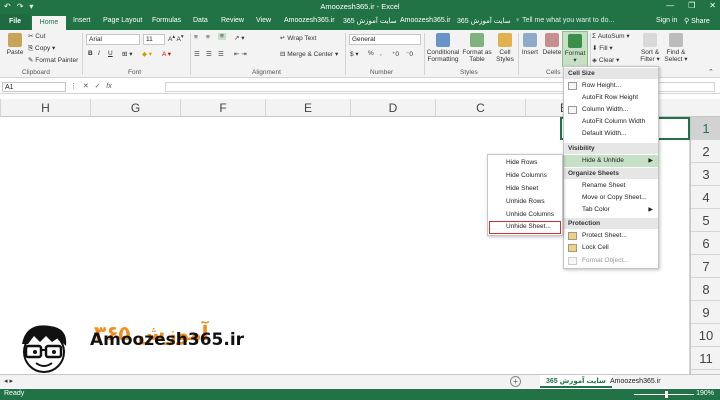 The image size is (720, 400). I want to click on column-header-e: E, so click(307, 108).